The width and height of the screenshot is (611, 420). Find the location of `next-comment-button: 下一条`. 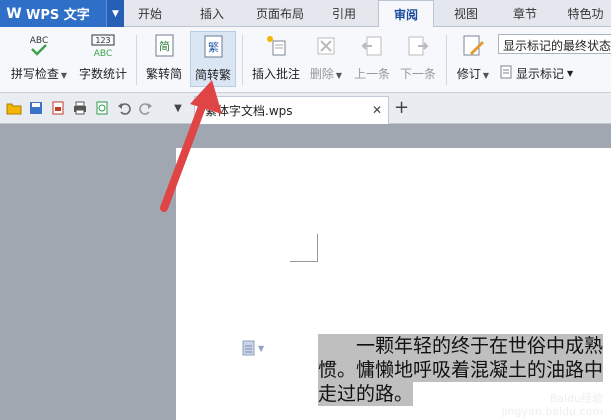

next-comment-button: 下一条 is located at coordinates (418, 59).